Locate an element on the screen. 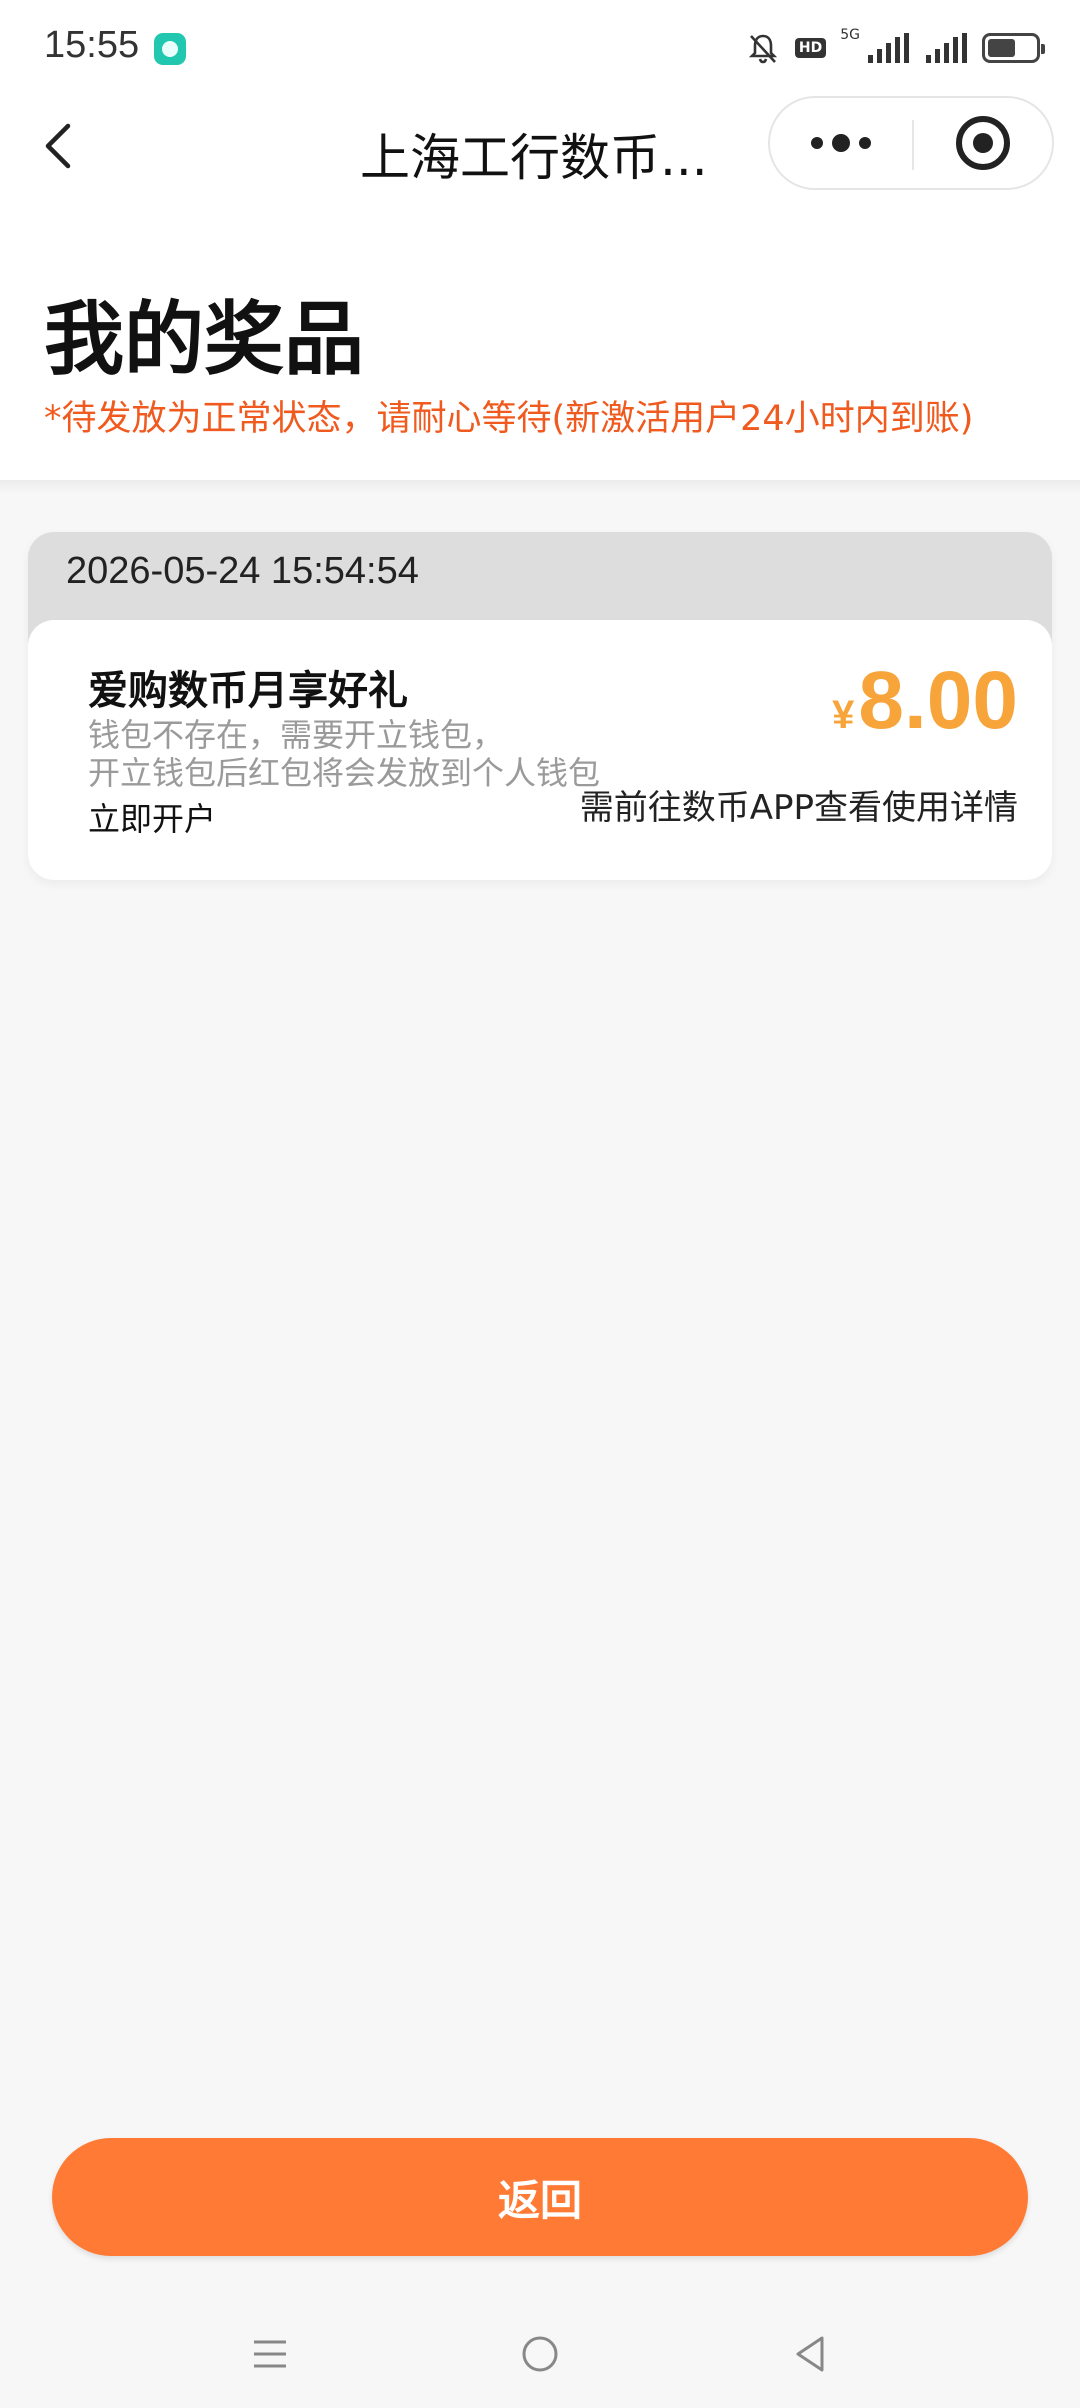 The image size is (1080, 2408). system-nav-bar is located at coordinates (540, 2354).